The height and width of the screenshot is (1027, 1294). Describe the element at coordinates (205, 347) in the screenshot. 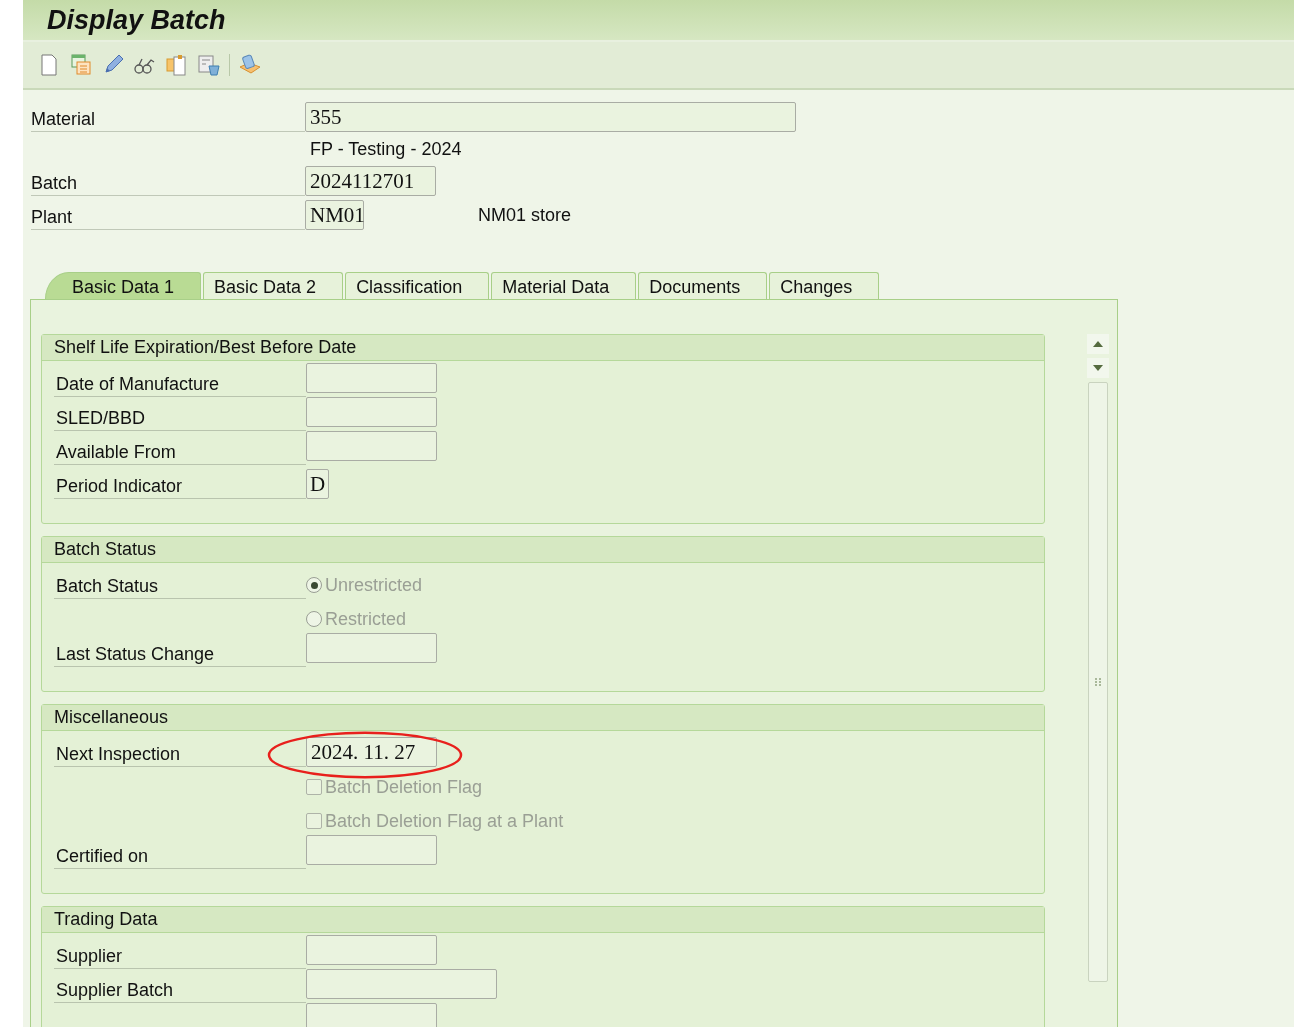

I see `group-title: Shelf Life Expiration/Best Before Date` at that location.